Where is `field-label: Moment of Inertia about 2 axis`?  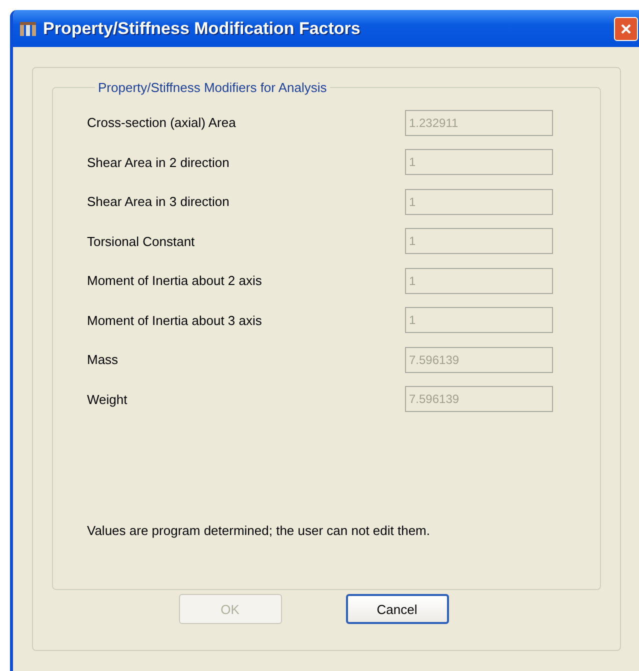
field-label: Moment of Inertia about 2 axis is located at coordinates (175, 280).